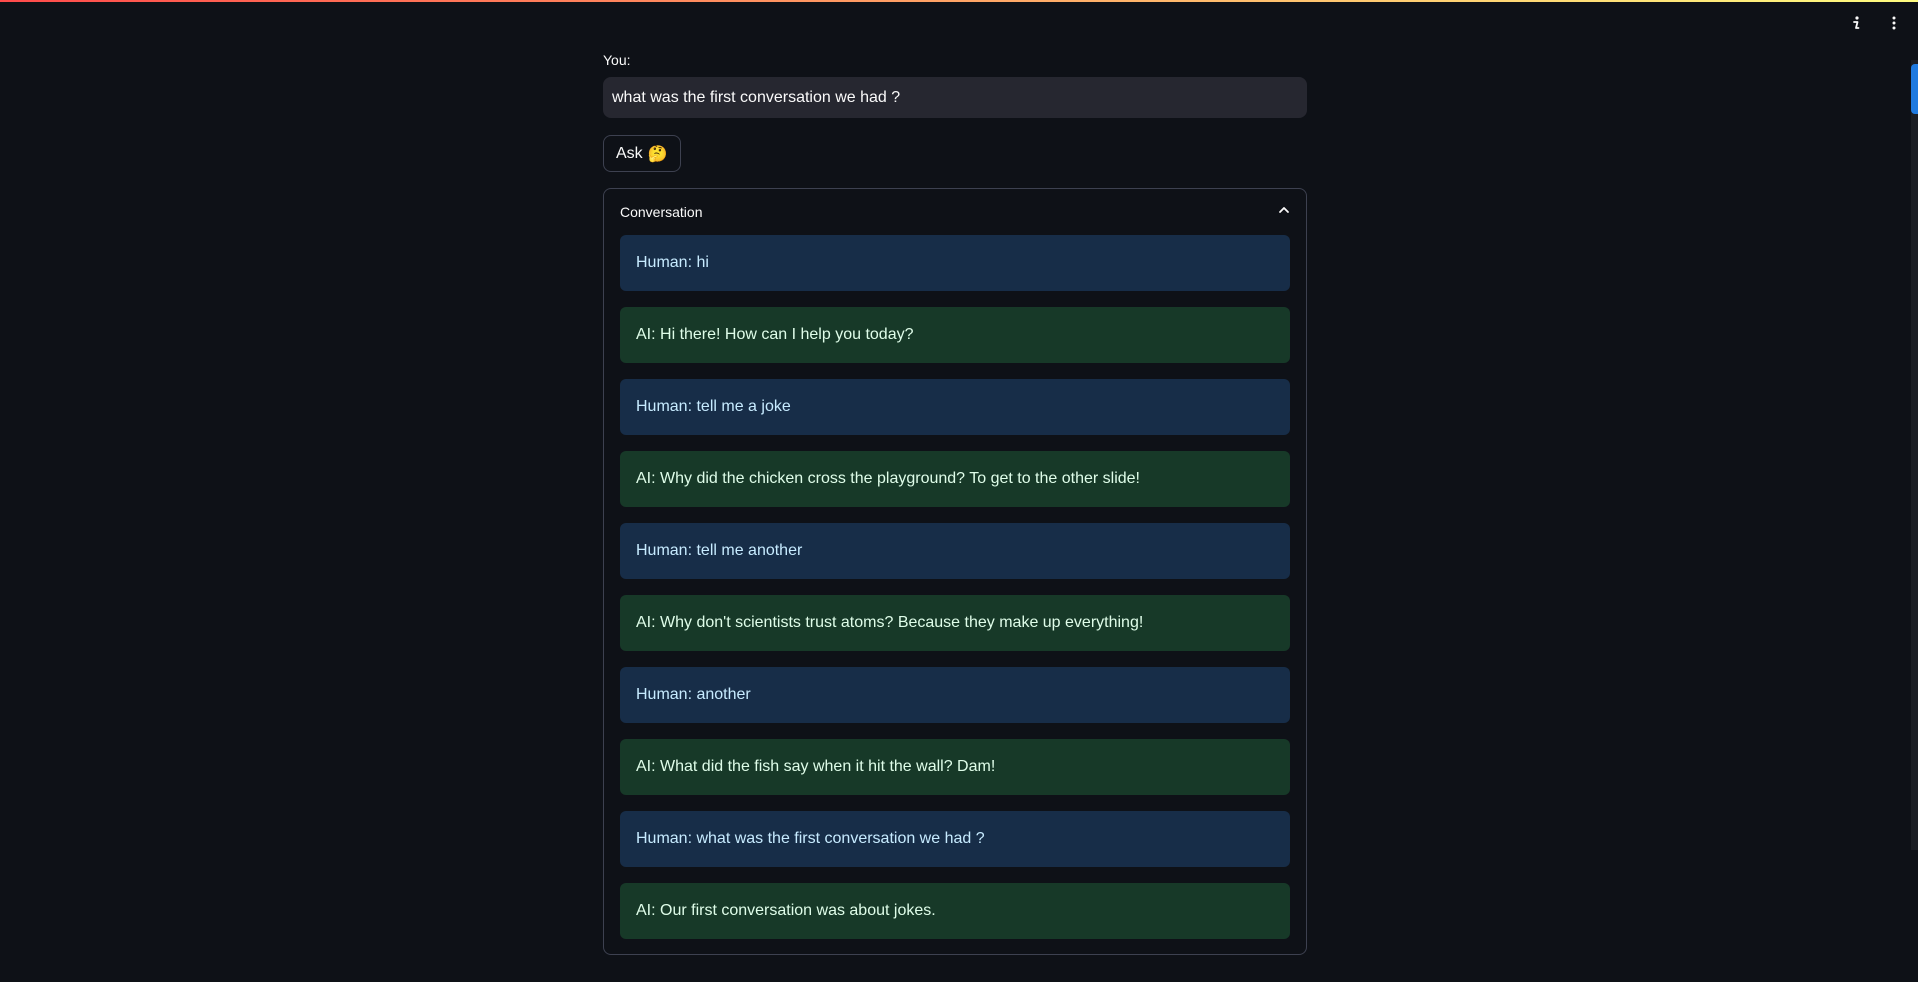 The height and width of the screenshot is (982, 1918). I want to click on conversation-expander-header: Conversation, so click(955, 212).